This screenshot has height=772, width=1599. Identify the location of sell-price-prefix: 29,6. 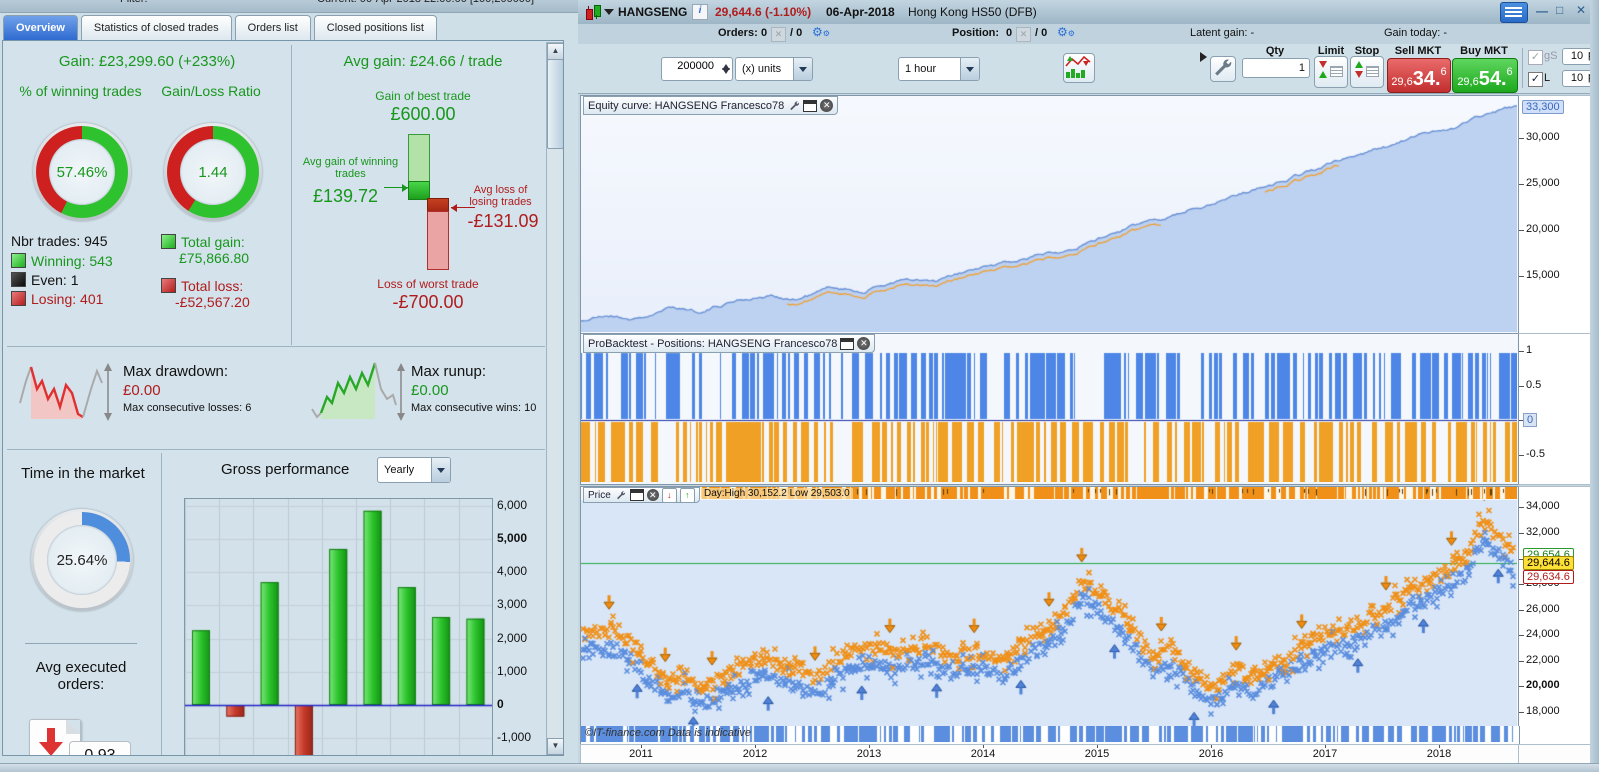
(1402, 82).